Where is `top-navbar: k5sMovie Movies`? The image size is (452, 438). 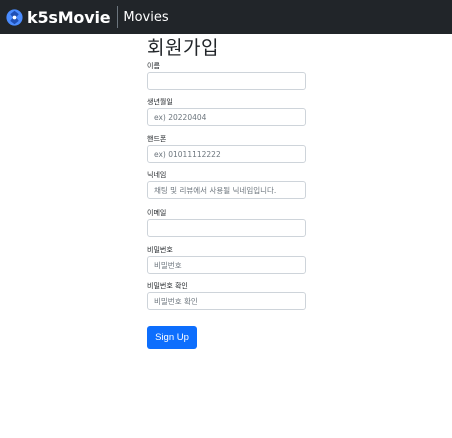
top-navbar: k5sMovie Movies is located at coordinates (226, 17).